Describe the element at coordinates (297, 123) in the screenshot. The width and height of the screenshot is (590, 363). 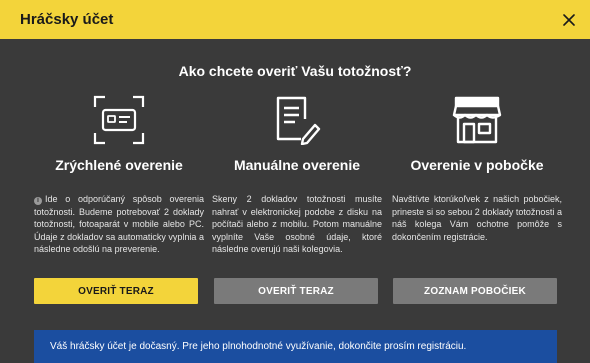
I see `document-edit-icon` at that location.